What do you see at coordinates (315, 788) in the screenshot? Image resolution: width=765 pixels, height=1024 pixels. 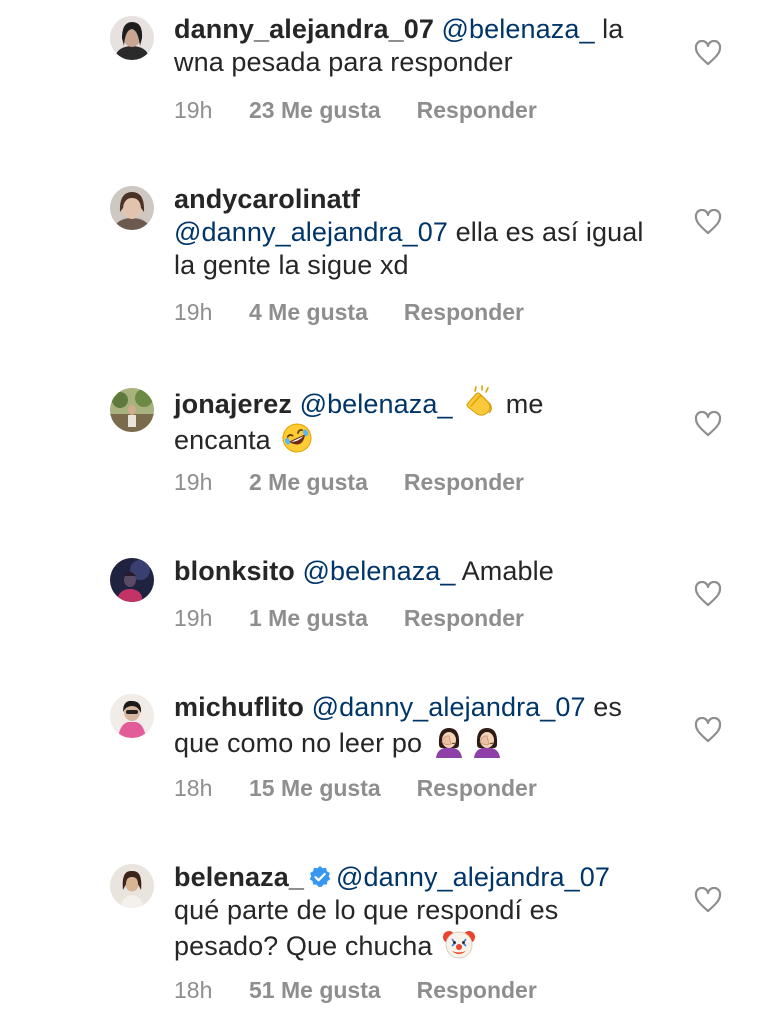 I see `comment-likes: 15 Me gusta` at bounding box center [315, 788].